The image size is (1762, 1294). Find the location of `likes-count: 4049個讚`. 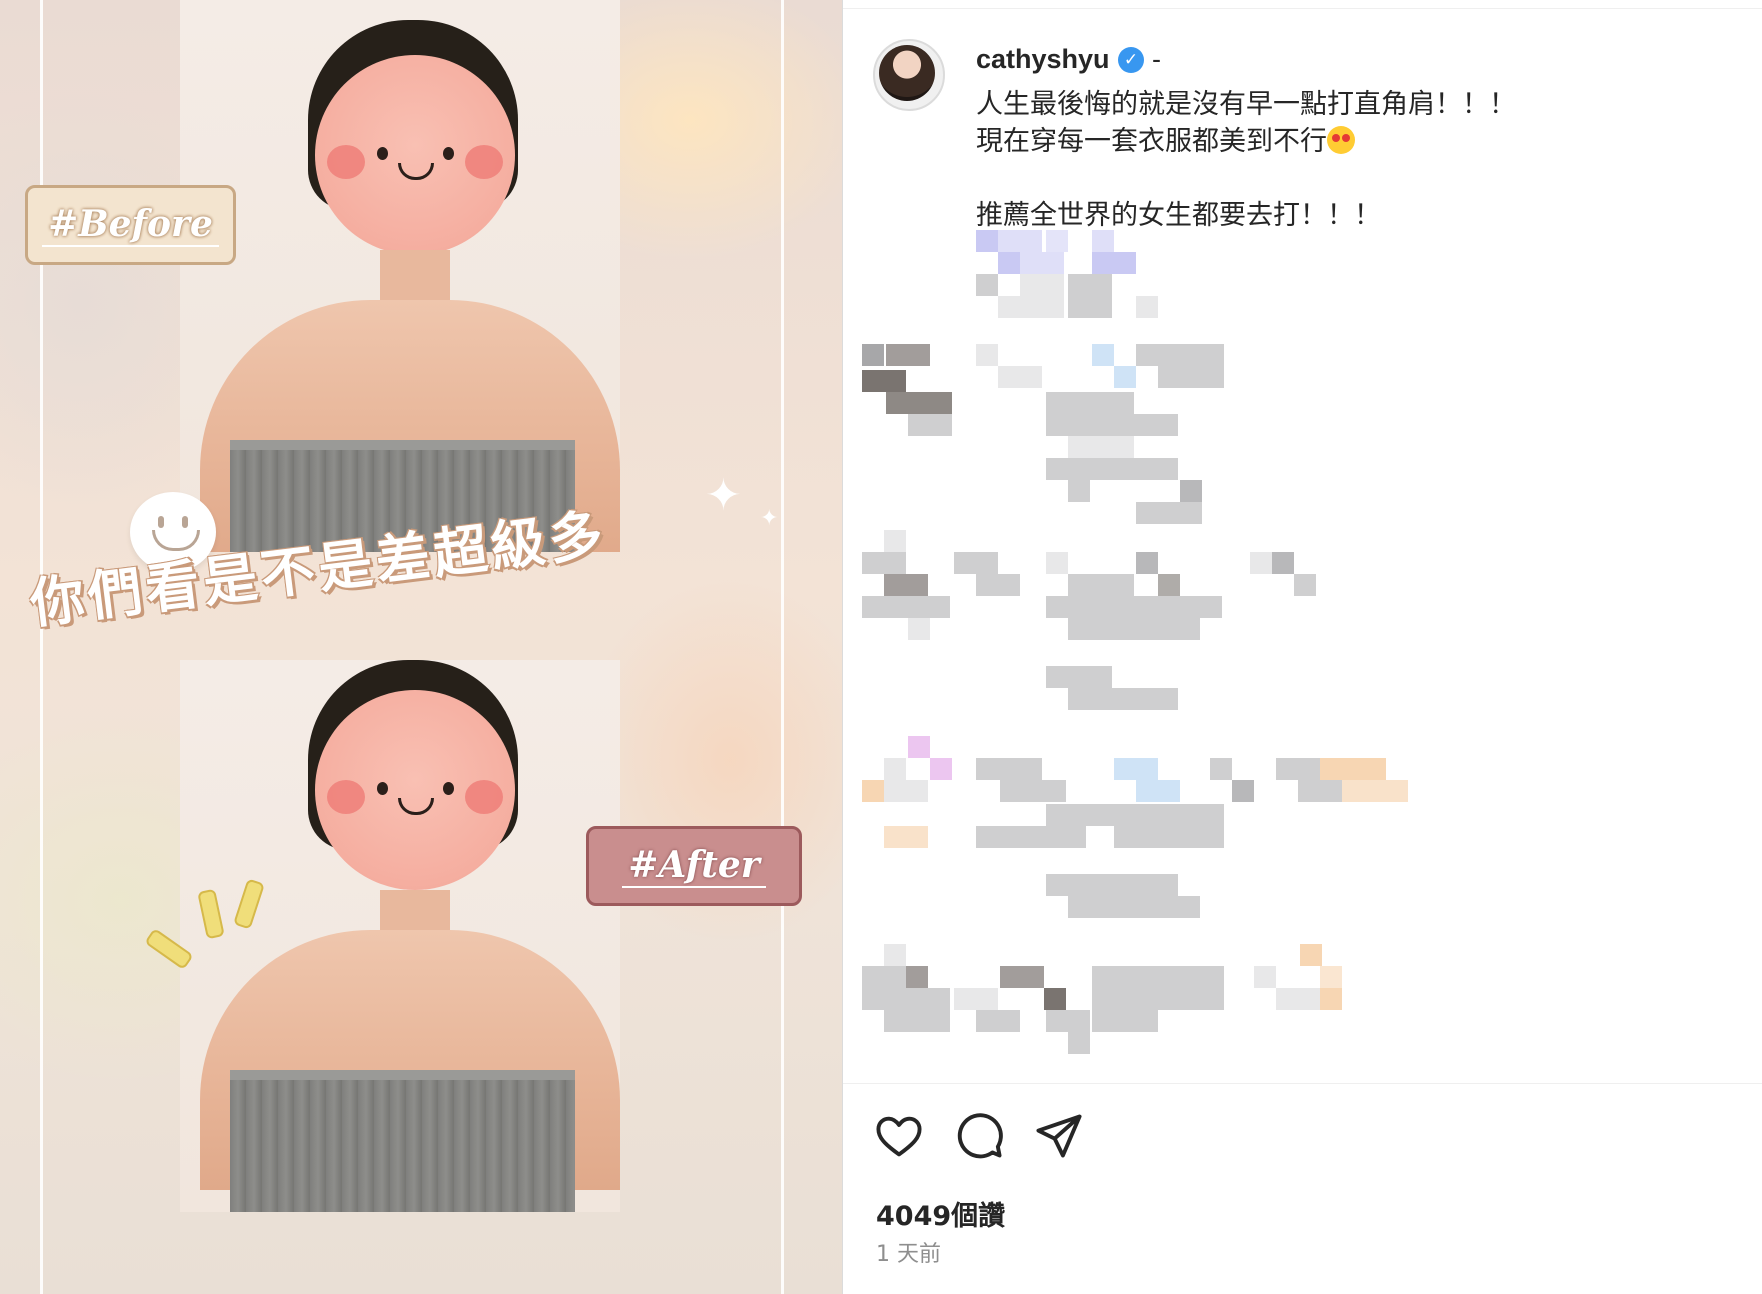

likes-count: 4049個讚 is located at coordinates (940, 1213).